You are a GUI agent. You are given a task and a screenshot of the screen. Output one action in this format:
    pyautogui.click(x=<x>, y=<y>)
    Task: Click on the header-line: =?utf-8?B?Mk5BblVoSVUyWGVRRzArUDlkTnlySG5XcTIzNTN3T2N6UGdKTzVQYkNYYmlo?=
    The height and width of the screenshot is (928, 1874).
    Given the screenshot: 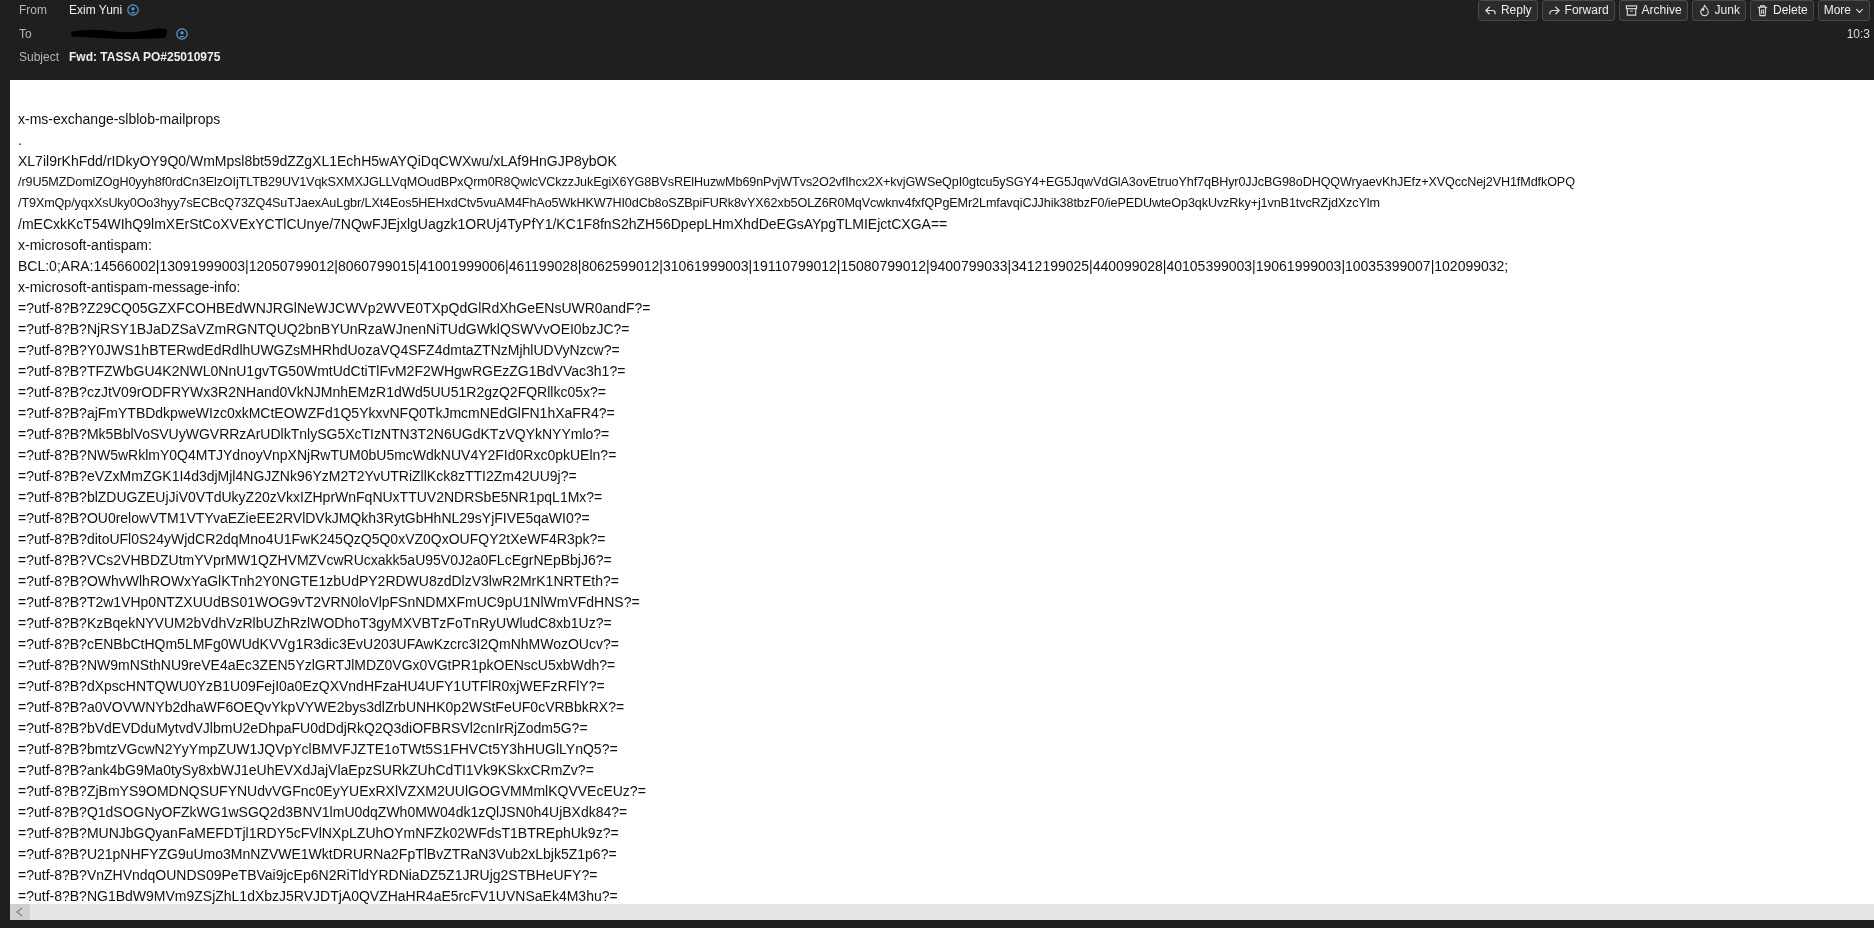 What is the action you would take?
    pyautogui.click(x=314, y=434)
    